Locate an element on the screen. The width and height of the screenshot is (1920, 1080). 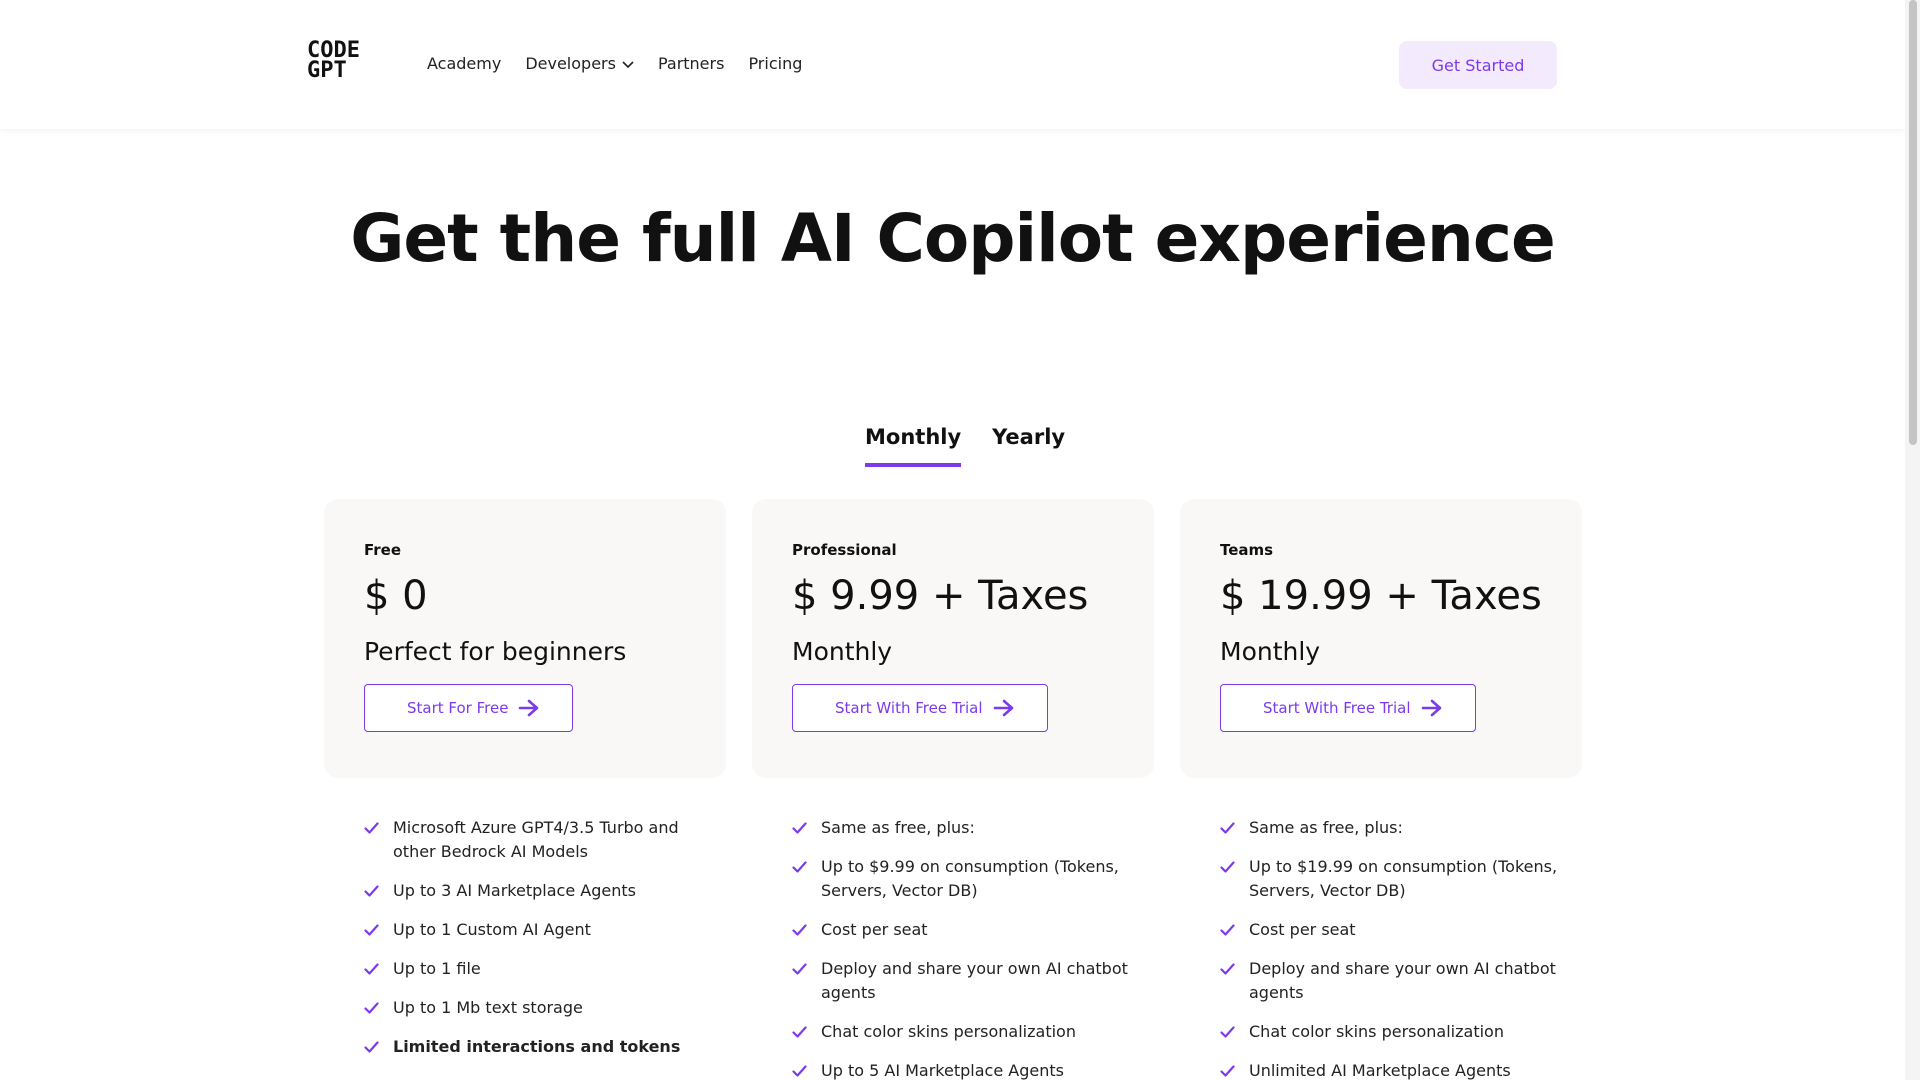
feature-text: Up to 1 Custom AI Agent is located at coordinates (492, 929).